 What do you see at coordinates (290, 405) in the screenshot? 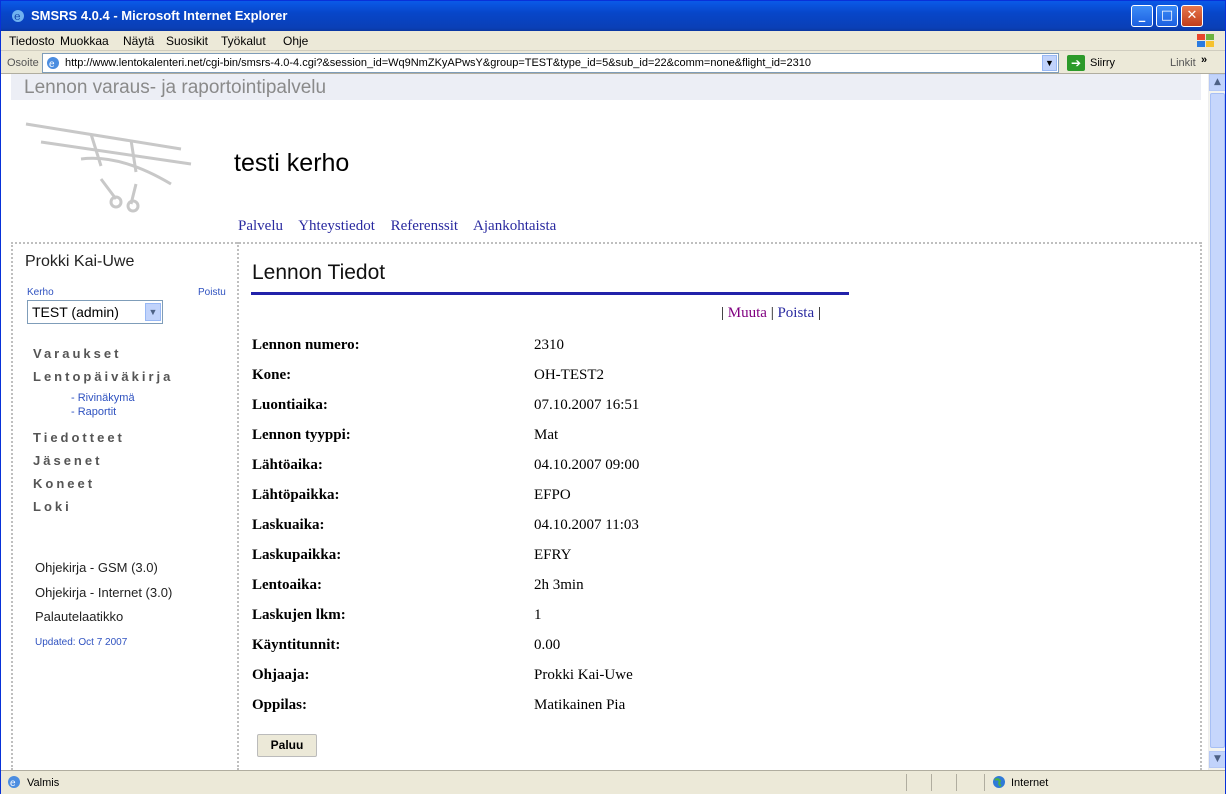
I see `field-label: Luontiaika:` at bounding box center [290, 405].